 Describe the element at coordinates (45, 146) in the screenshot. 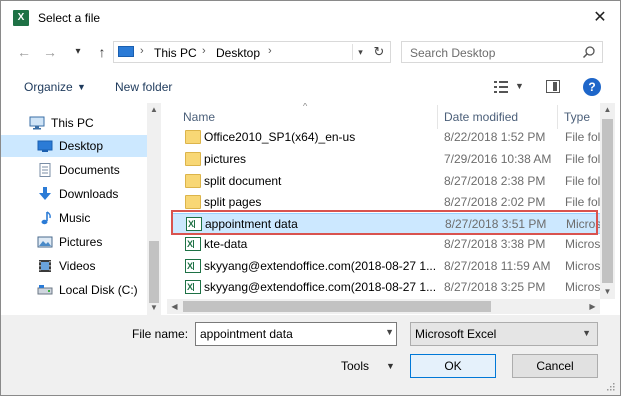

I see `desktop-icon` at that location.